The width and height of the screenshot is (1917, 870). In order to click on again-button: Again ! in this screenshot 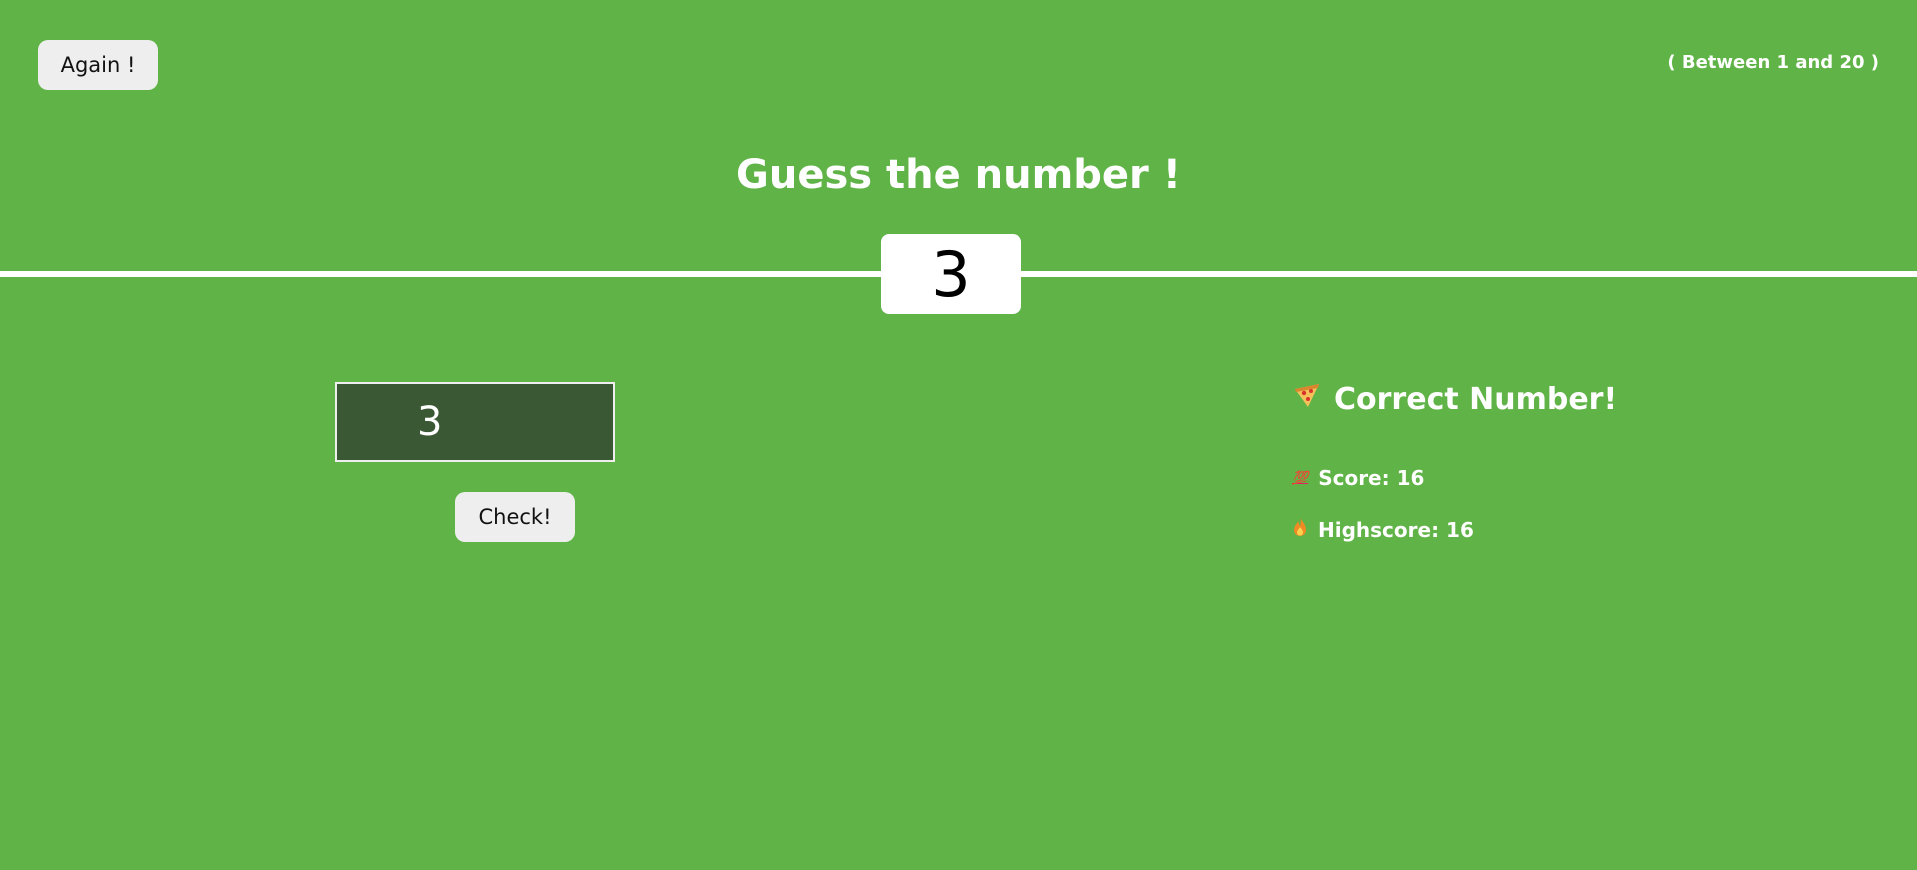, I will do `click(98, 65)`.